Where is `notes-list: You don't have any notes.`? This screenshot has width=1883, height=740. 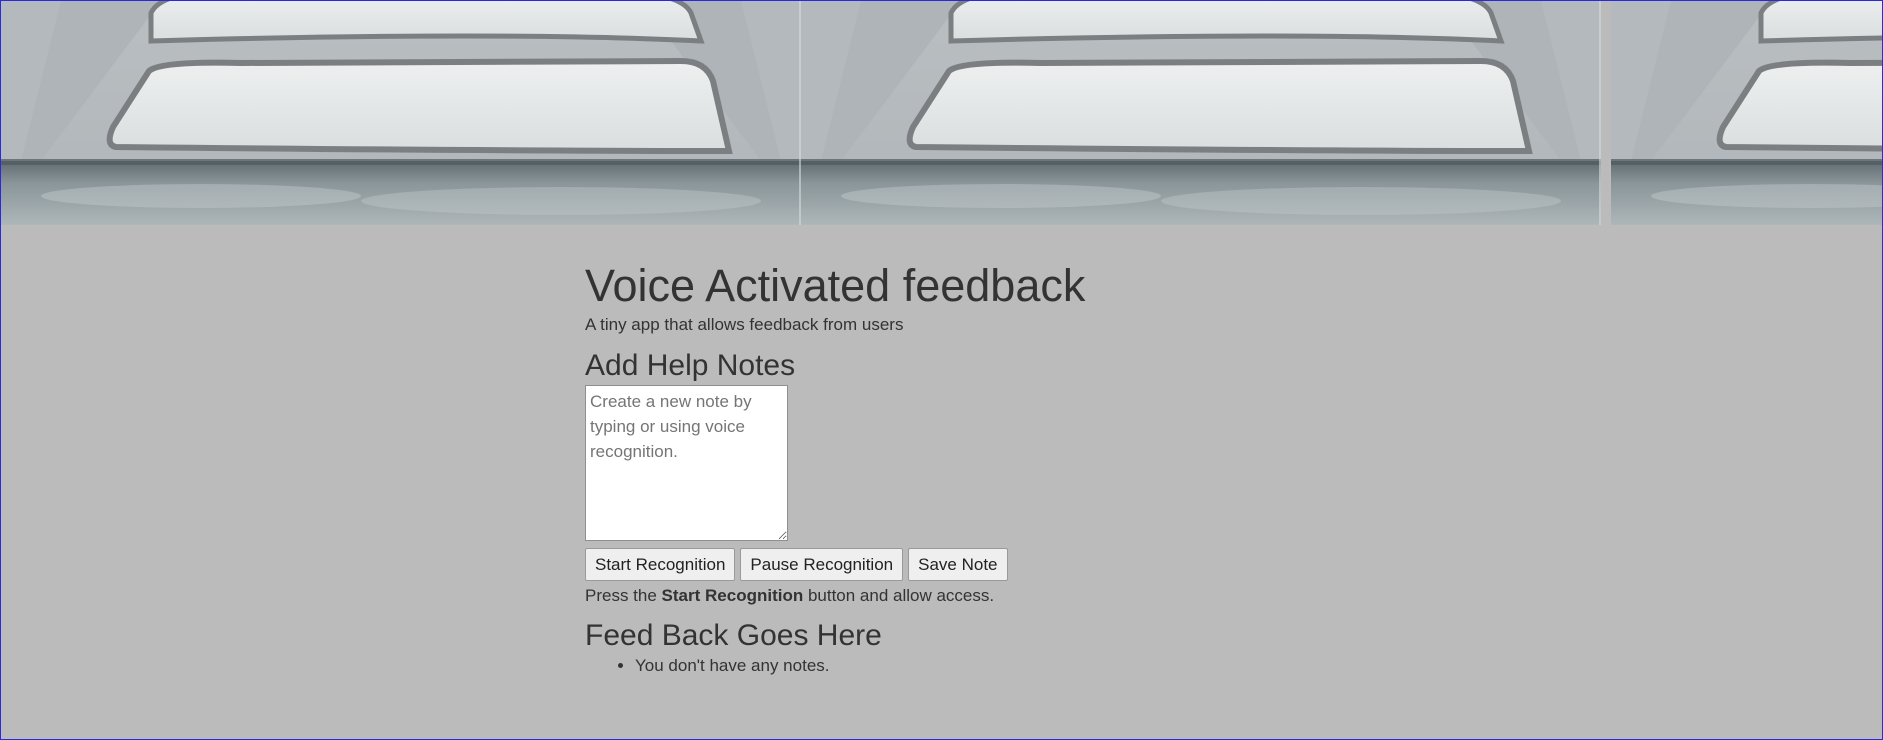 notes-list: You don't have any notes. is located at coordinates (1035, 666).